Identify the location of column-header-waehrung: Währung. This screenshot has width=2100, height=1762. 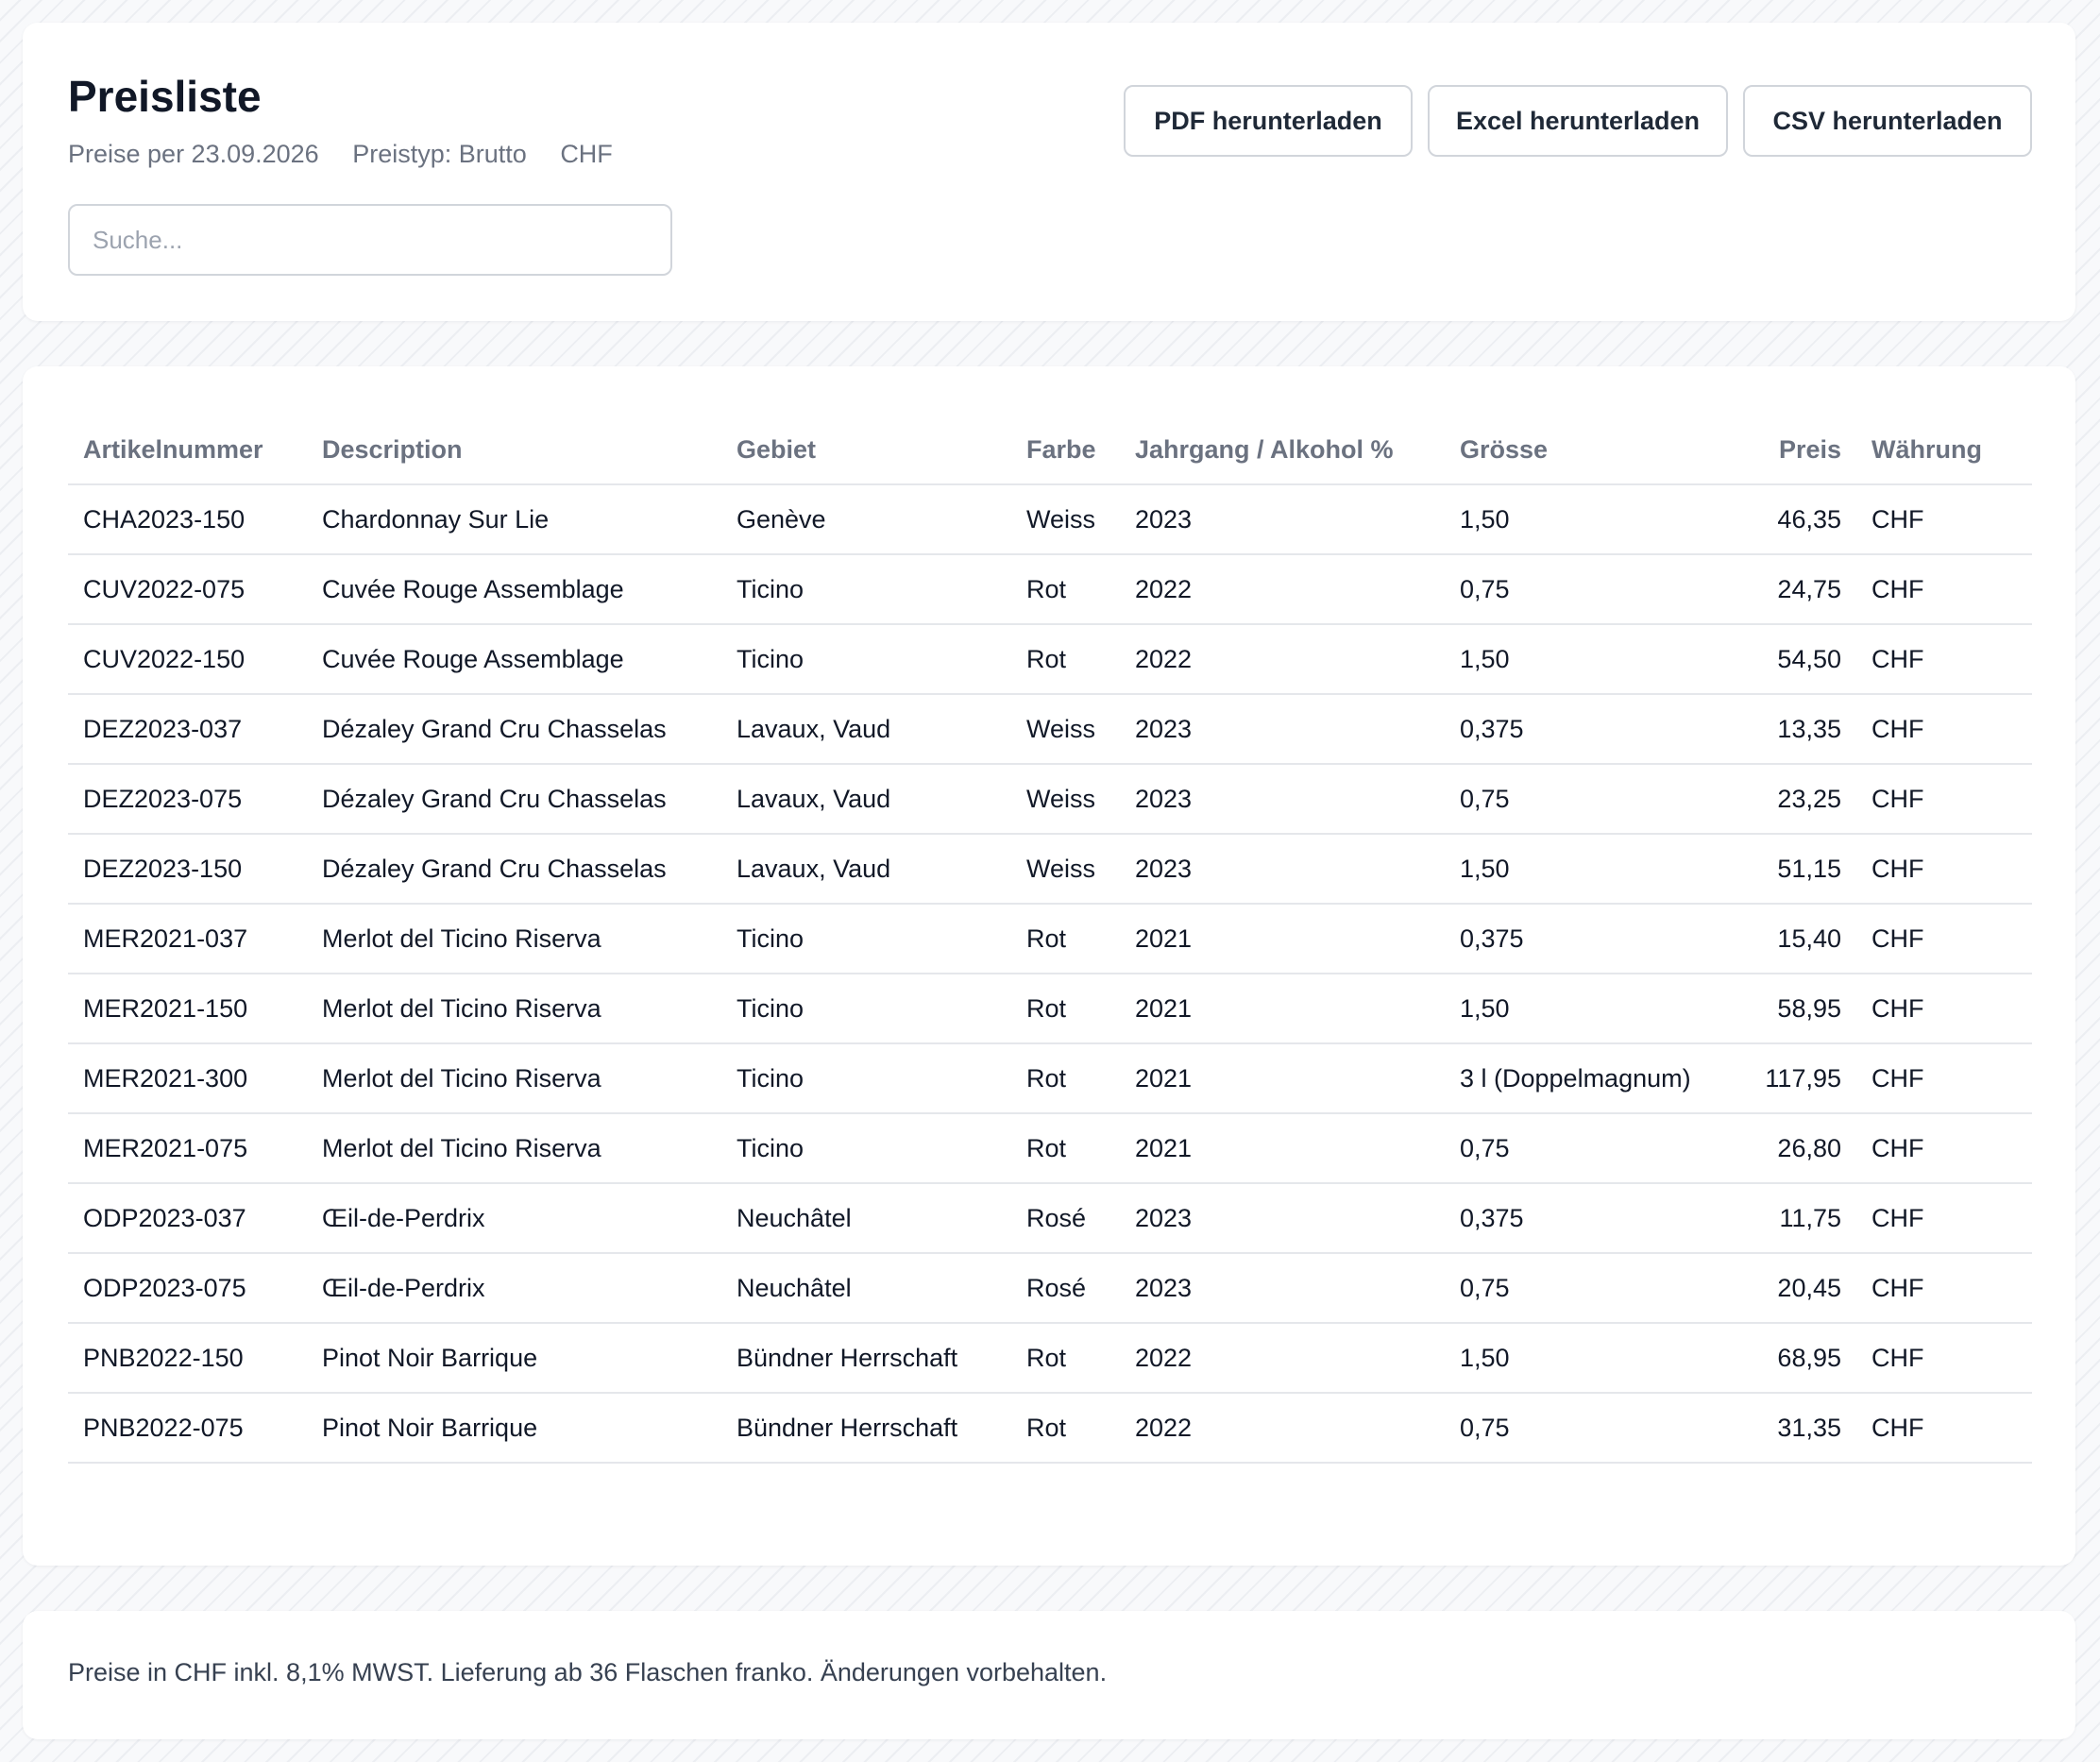
(1944, 450).